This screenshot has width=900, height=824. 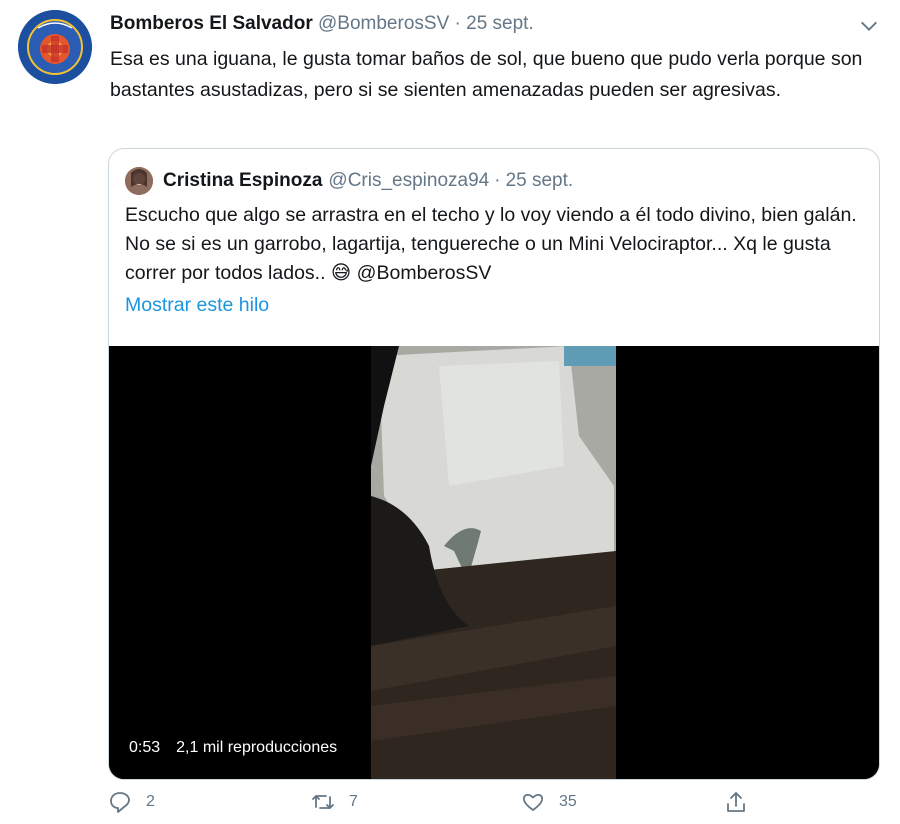 What do you see at coordinates (568, 801) in the screenshot?
I see `like-count: 35` at bounding box center [568, 801].